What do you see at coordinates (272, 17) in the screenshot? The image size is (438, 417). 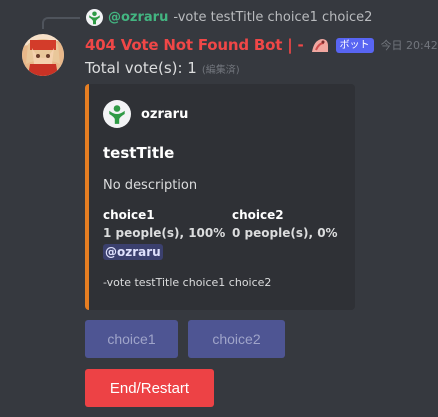 I see `reply-text: -vote testTitle choice1 choice2` at bounding box center [272, 17].